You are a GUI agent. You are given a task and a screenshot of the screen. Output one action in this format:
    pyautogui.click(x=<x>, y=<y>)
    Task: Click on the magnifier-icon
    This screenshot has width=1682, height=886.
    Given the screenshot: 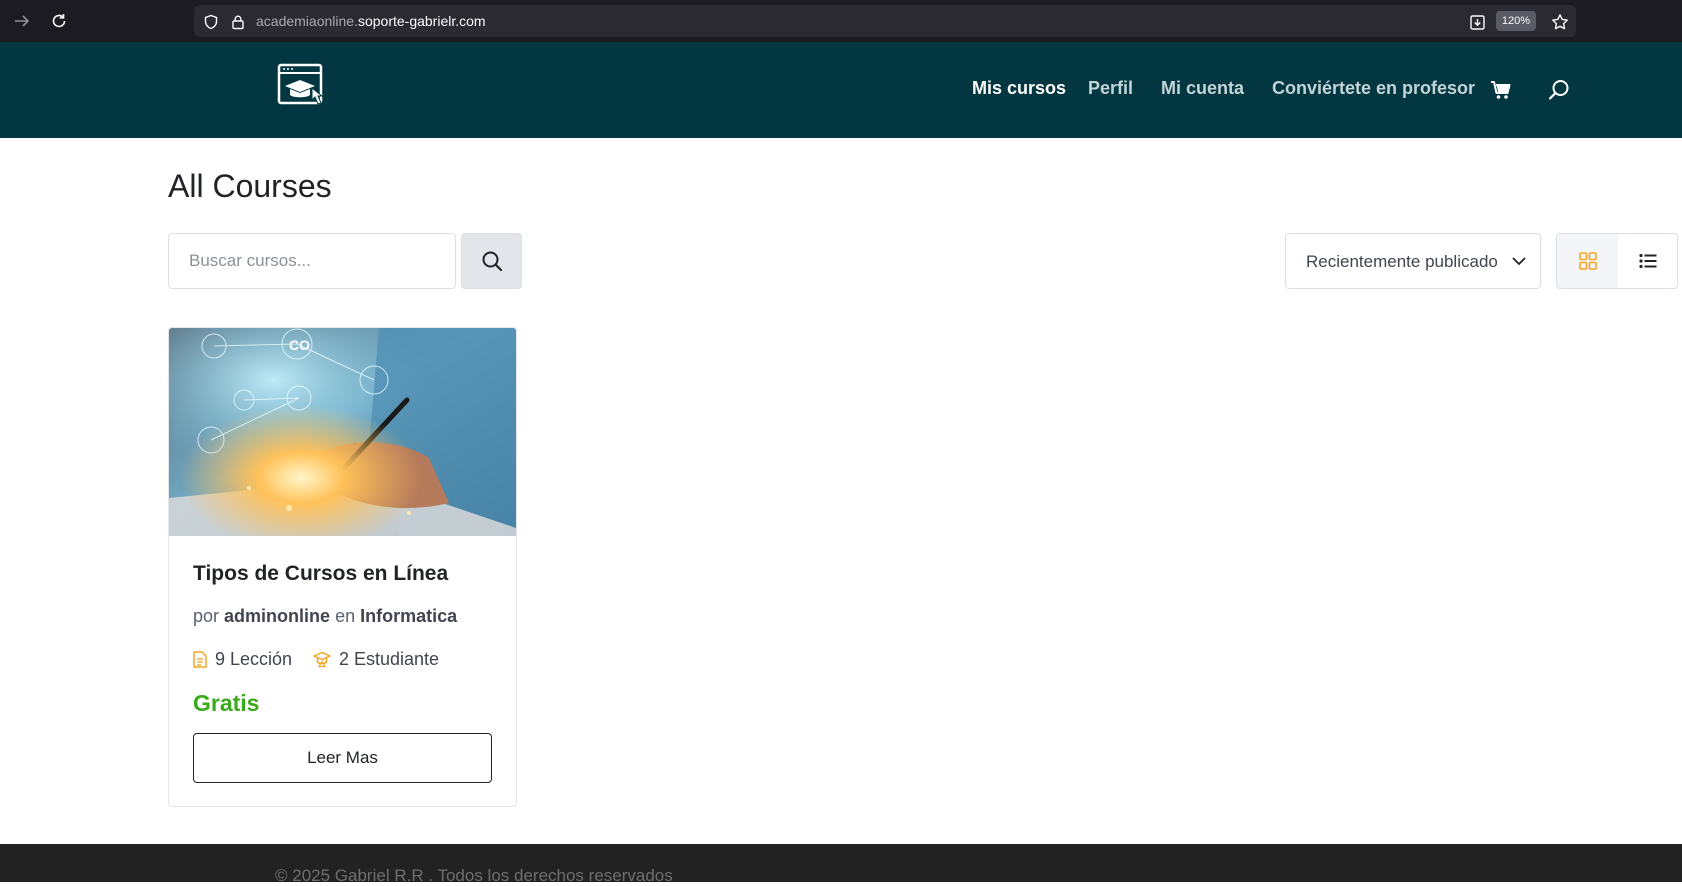 What is the action you would take?
    pyautogui.click(x=492, y=261)
    